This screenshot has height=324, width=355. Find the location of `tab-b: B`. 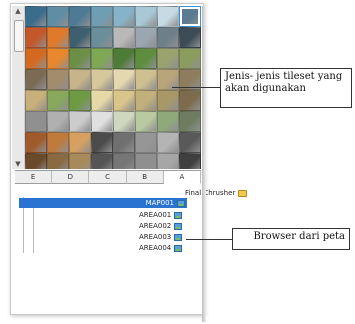

tab-b: B is located at coordinates (145, 177).